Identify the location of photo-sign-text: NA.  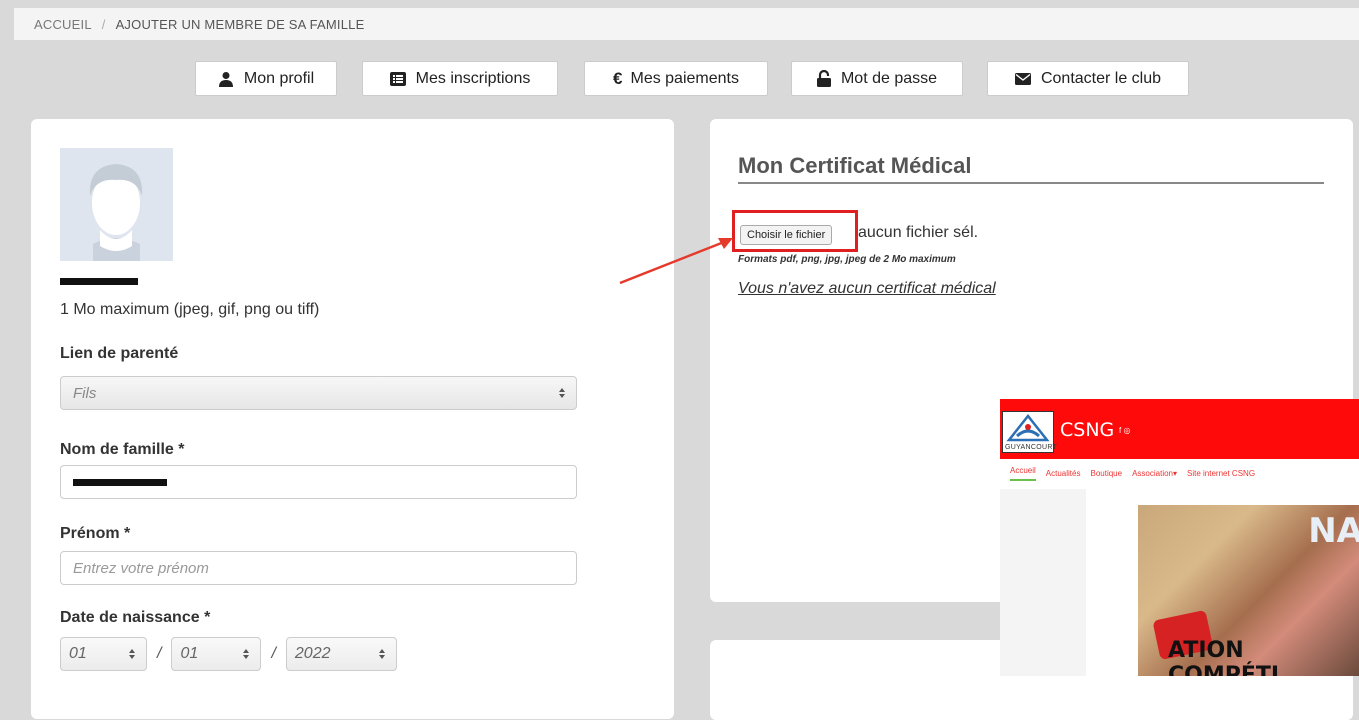
(1333, 531).